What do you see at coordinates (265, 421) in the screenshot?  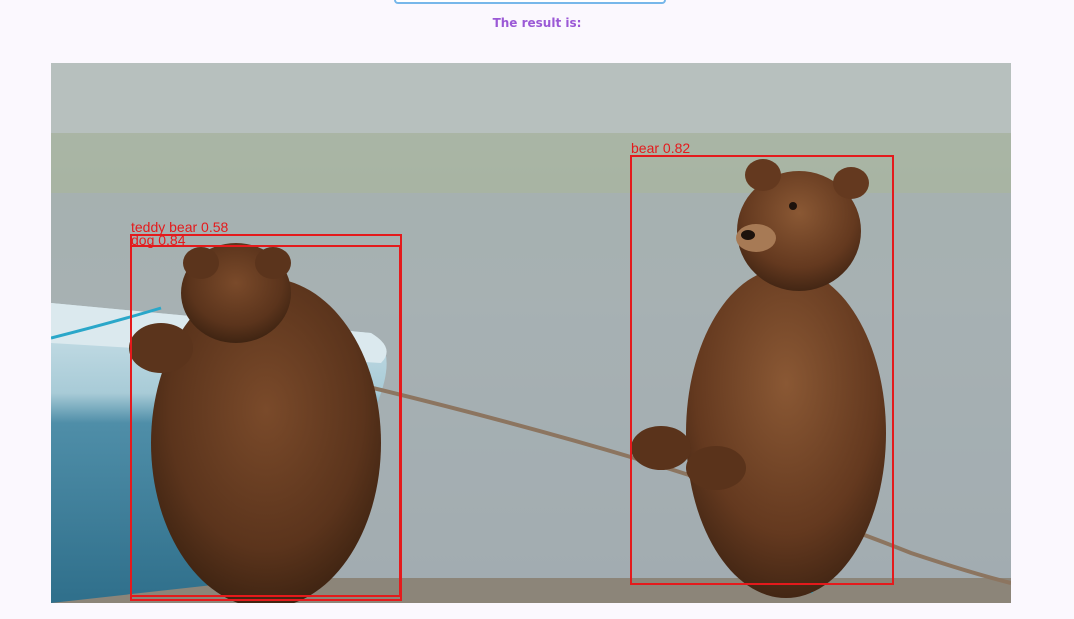 I see `detection-box-dog` at bounding box center [265, 421].